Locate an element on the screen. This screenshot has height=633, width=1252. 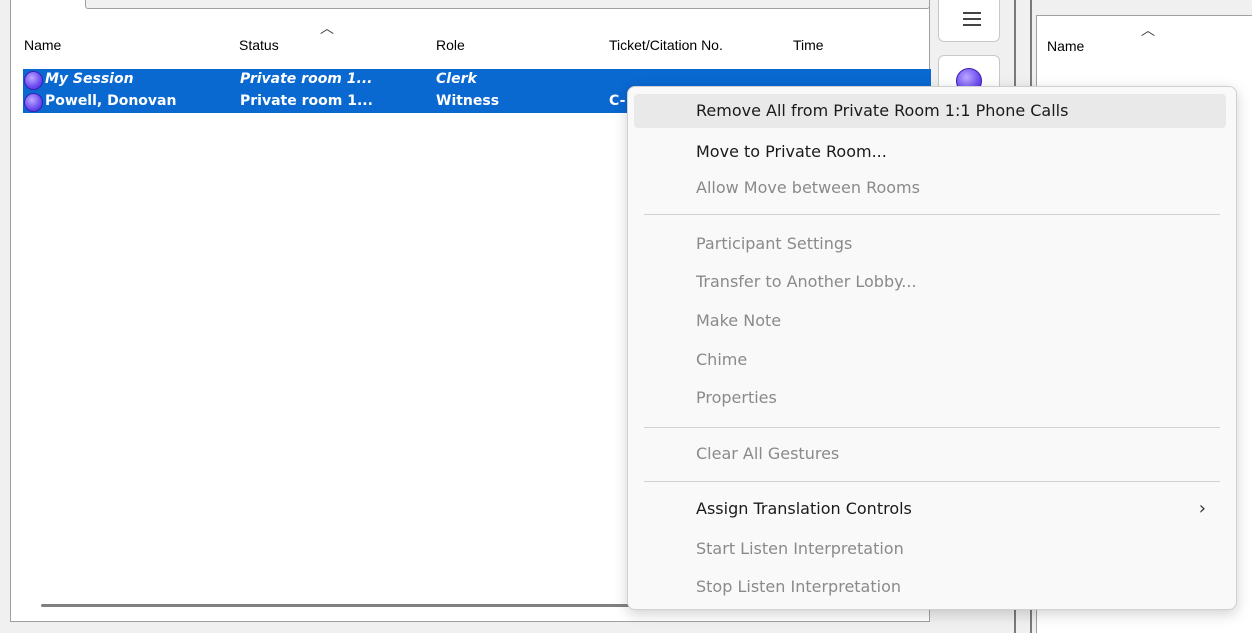
menu-item-properties: Properties is located at coordinates (930, 398).